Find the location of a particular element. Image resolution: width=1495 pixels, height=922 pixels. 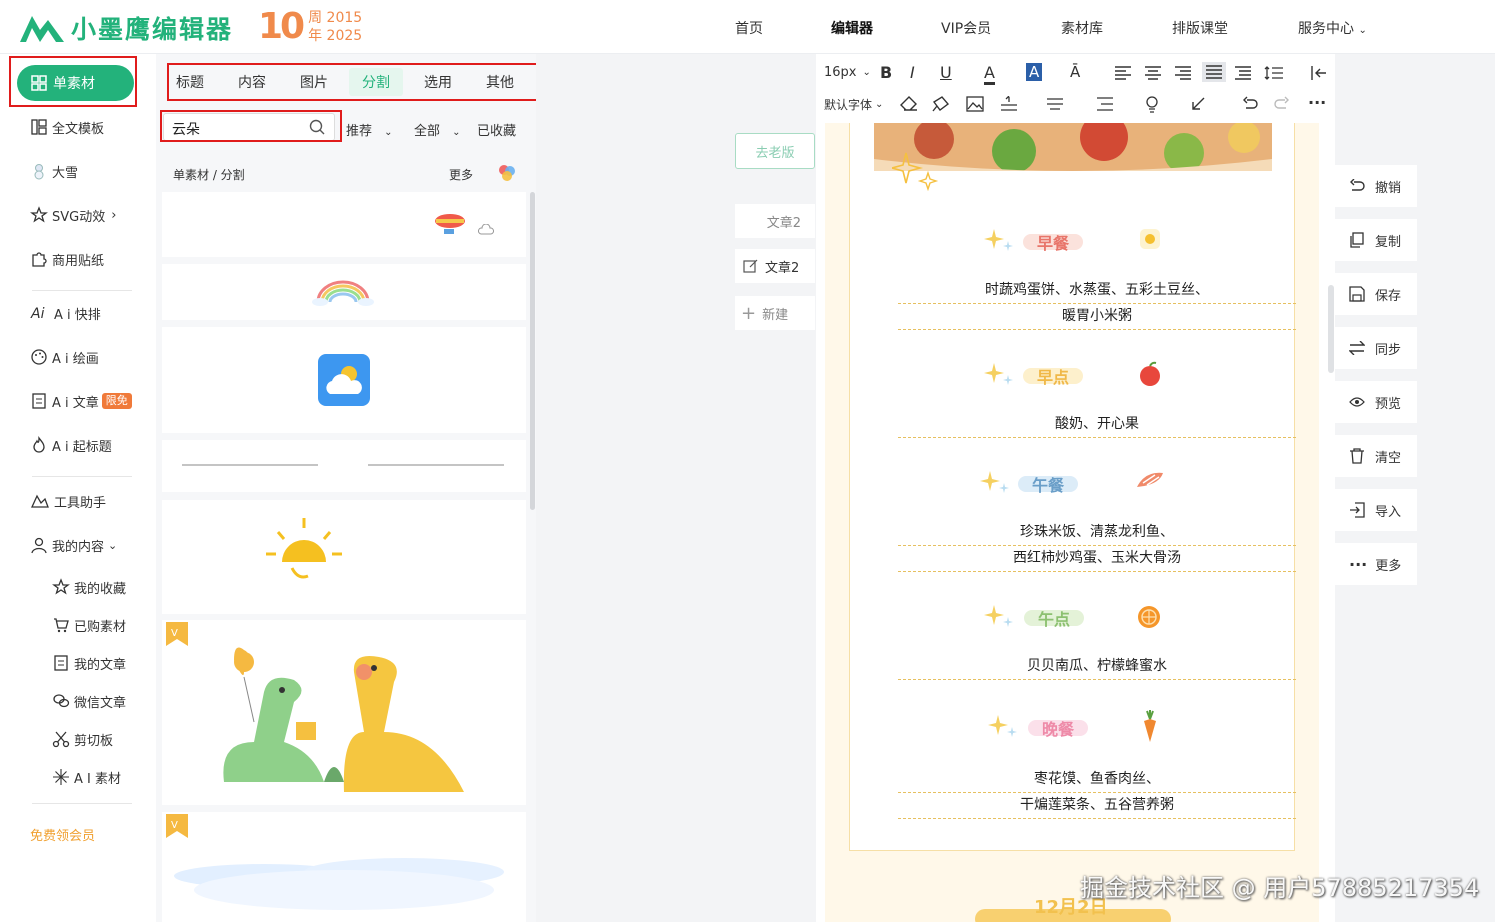

image-icon is located at coordinates (975, 104).